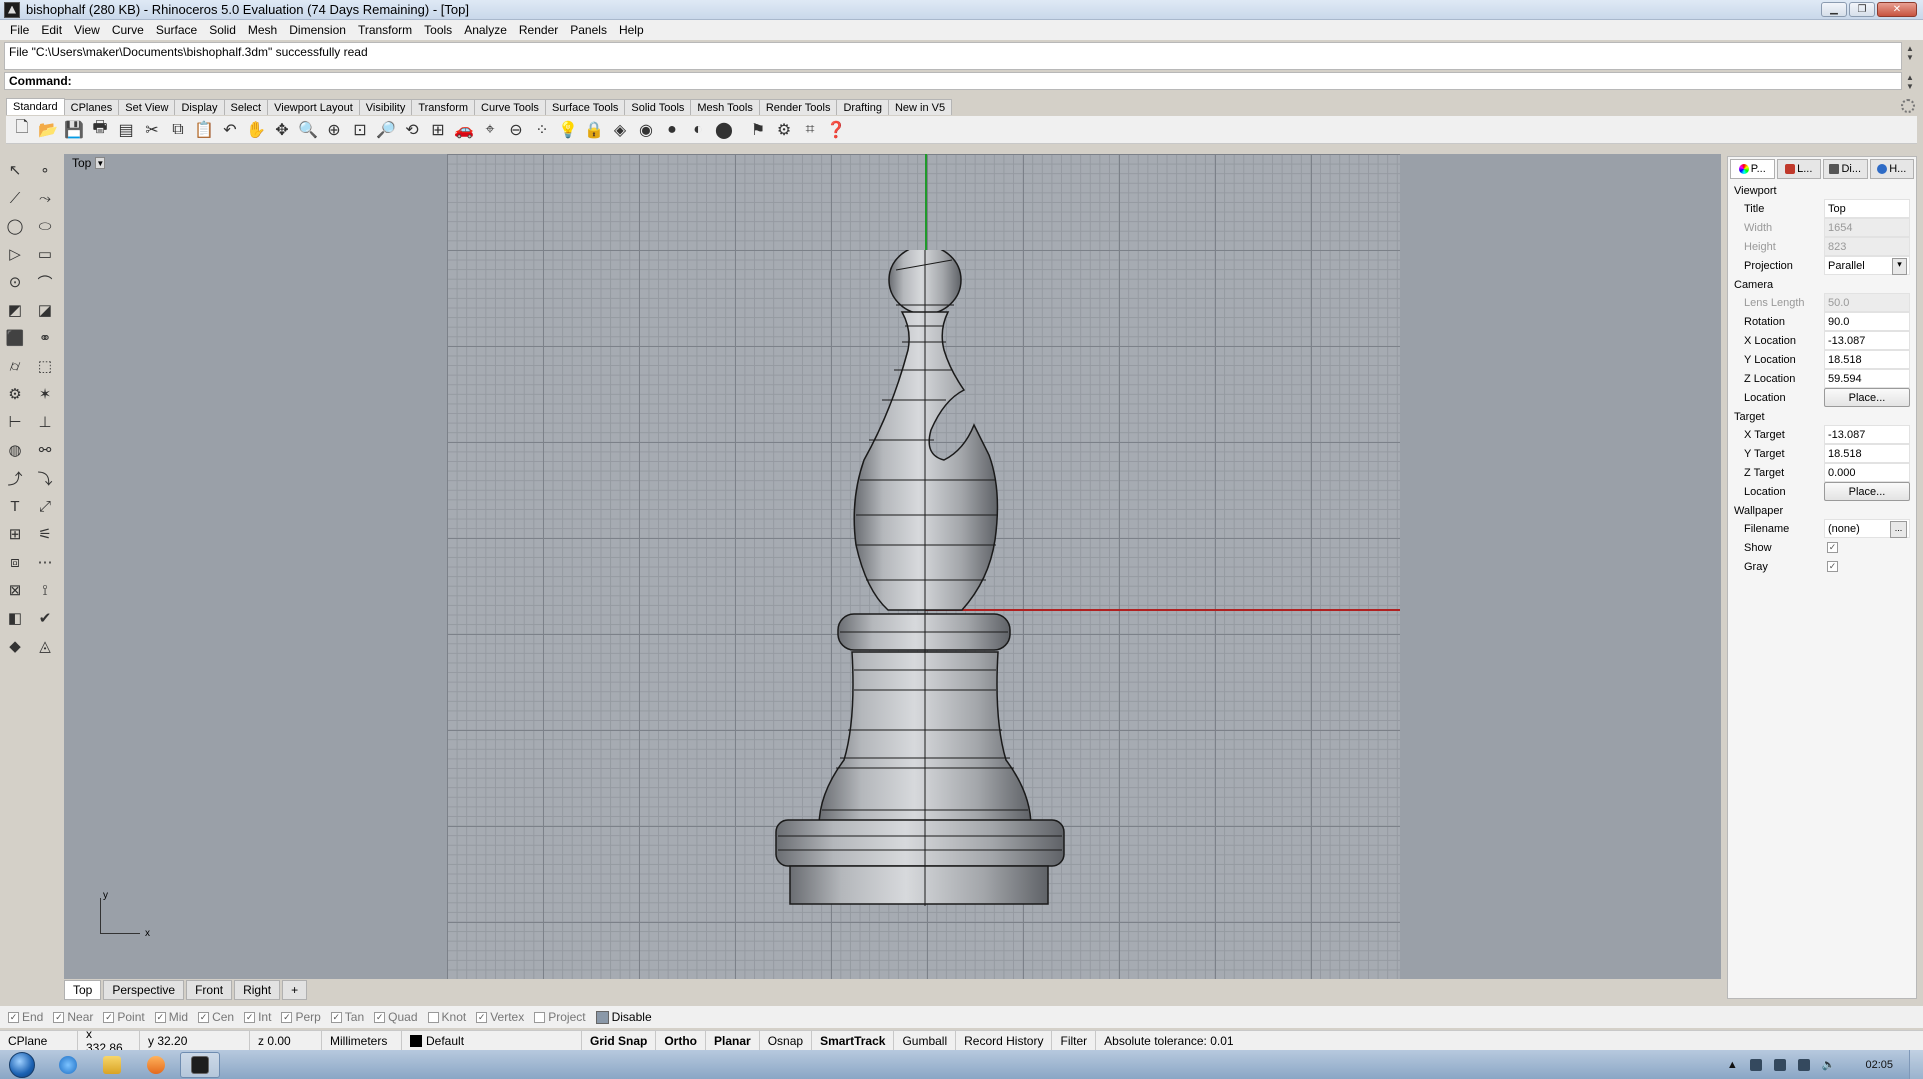 The height and width of the screenshot is (1079, 1923). I want to click on menu-view: View, so click(87, 30).